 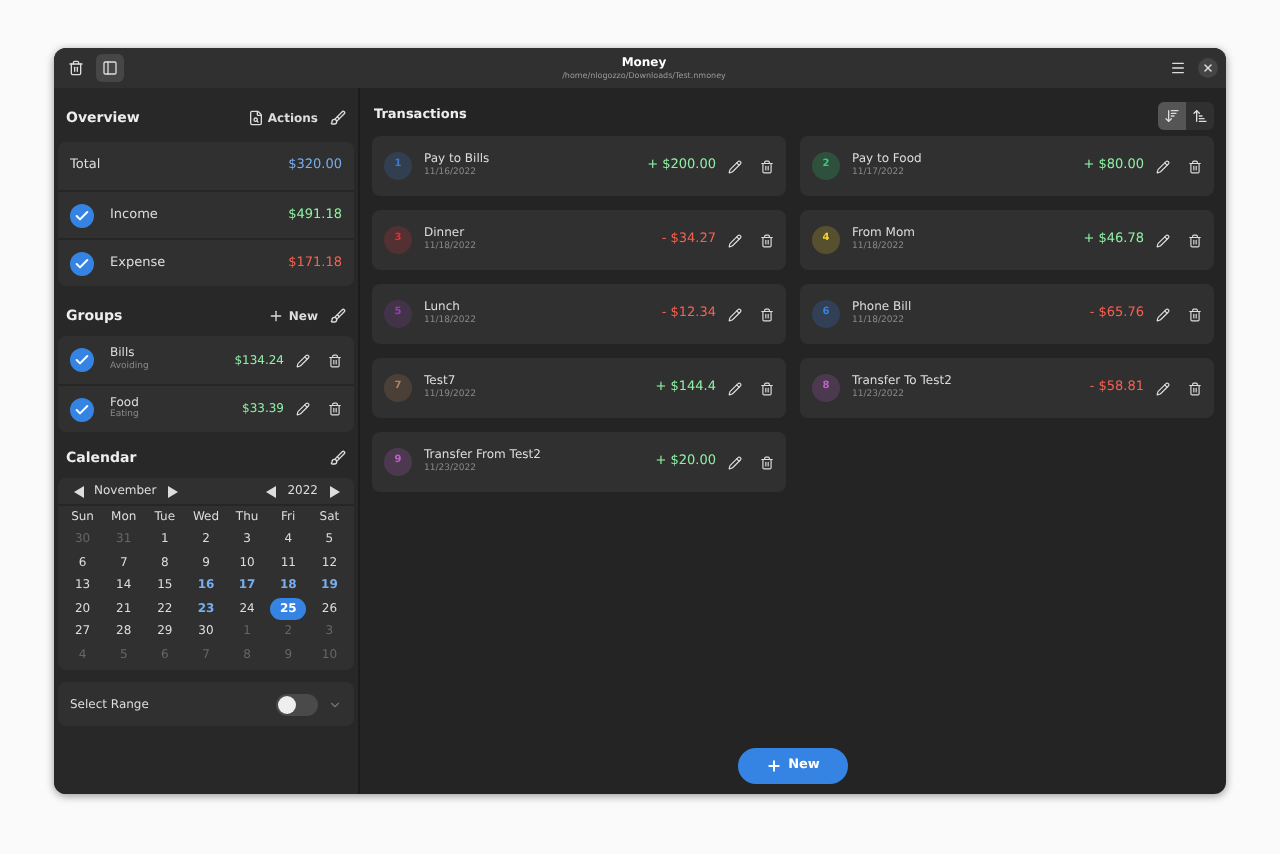 I want to click on previous-month-button, so click(x=78, y=491).